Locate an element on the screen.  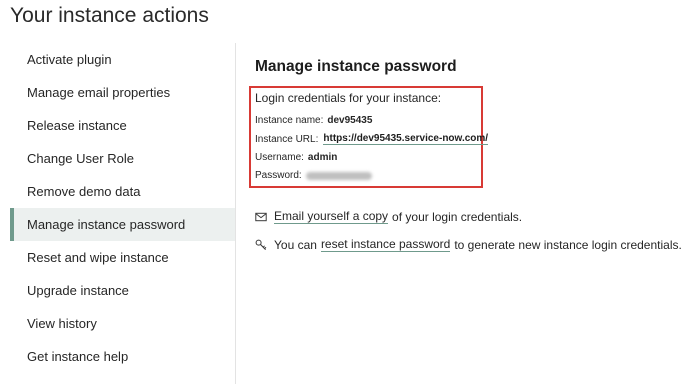
sidebar-item-label: Release instance is located at coordinates (77, 125).